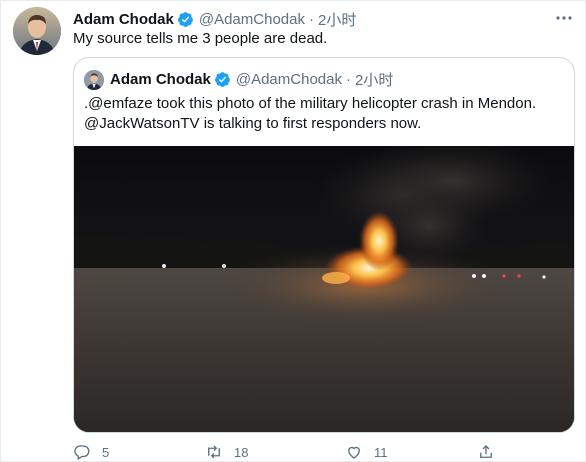  What do you see at coordinates (94, 80) in the screenshot?
I see `quoted-author-avatar` at bounding box center [94, 80].